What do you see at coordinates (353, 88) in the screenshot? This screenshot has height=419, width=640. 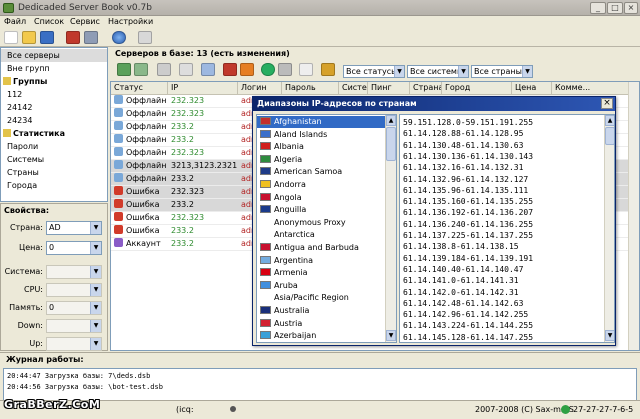 I see `column-header: Система` at bounding box center [353, 88].